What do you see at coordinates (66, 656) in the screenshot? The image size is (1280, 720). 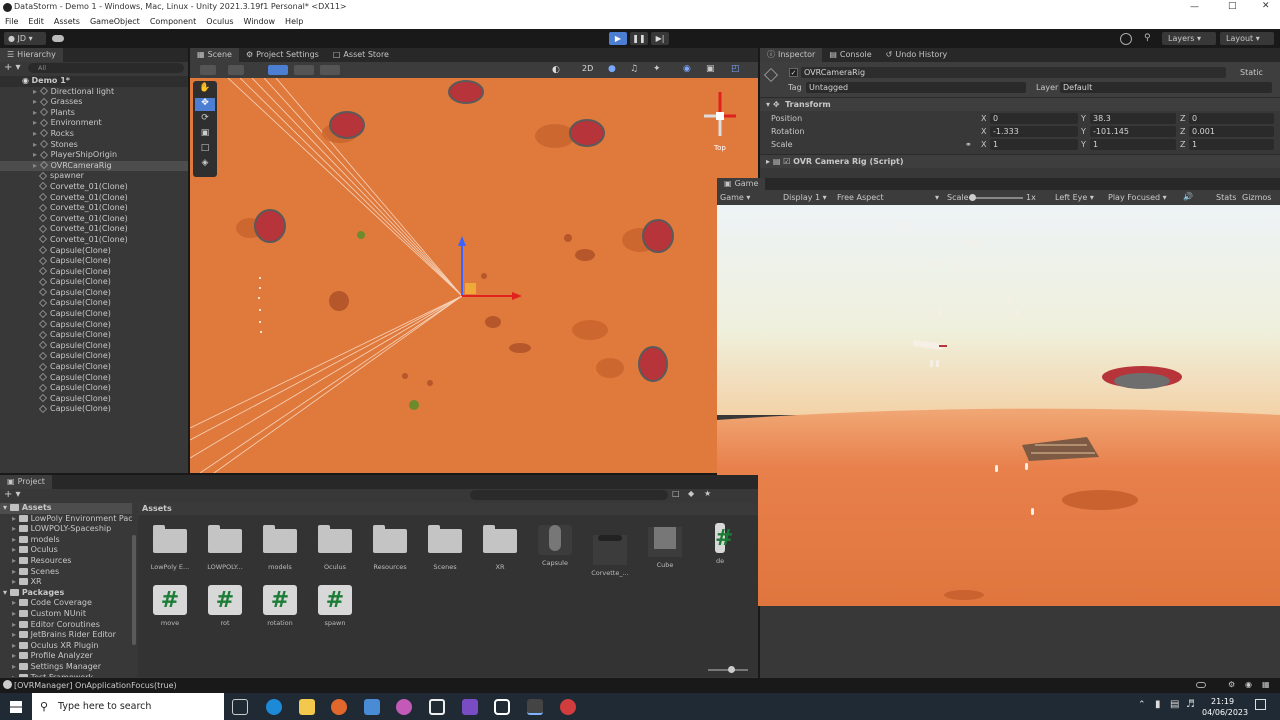 I see `tree-folder-item: ▸ Profile Analyzer` at bounding box center [66, 656].